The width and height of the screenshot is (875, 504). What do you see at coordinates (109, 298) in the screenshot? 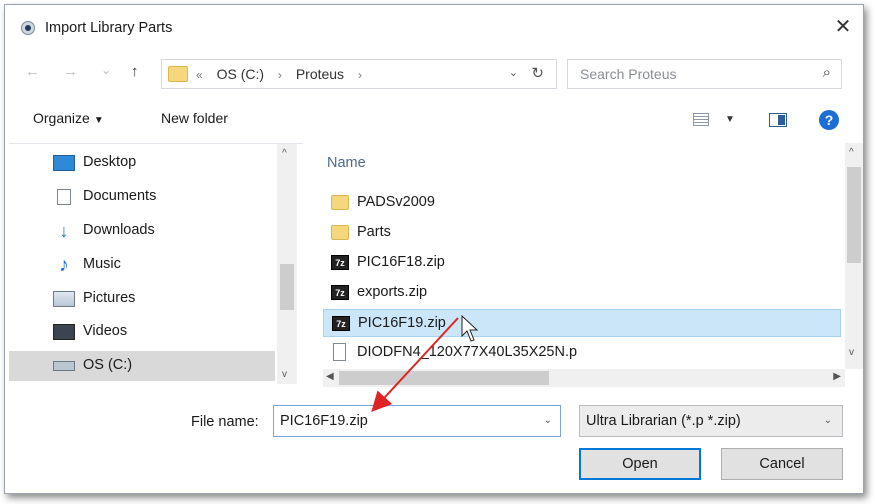
I see `sidebar-item-label: Pictures` at bounding box center [109, 298].